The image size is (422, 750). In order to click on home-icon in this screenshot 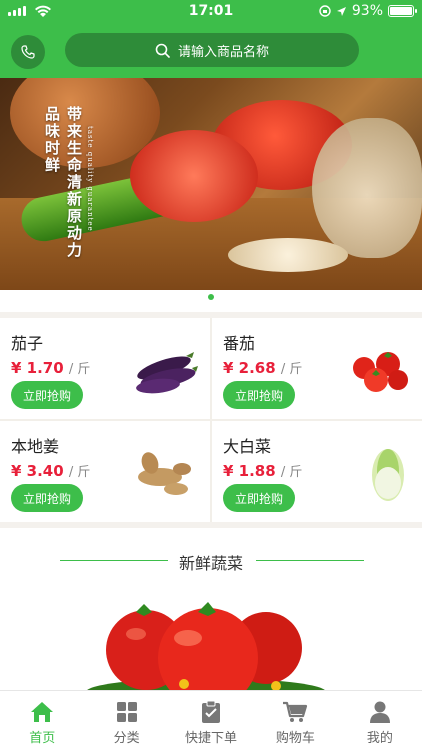, I will do `click(42, 712)`.